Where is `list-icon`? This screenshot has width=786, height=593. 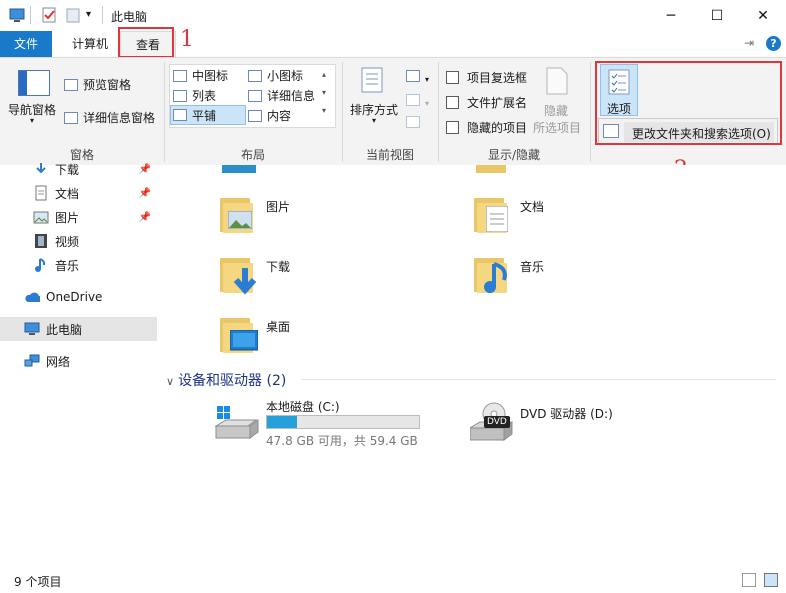
list-icon is located at coordinates (180, 95).